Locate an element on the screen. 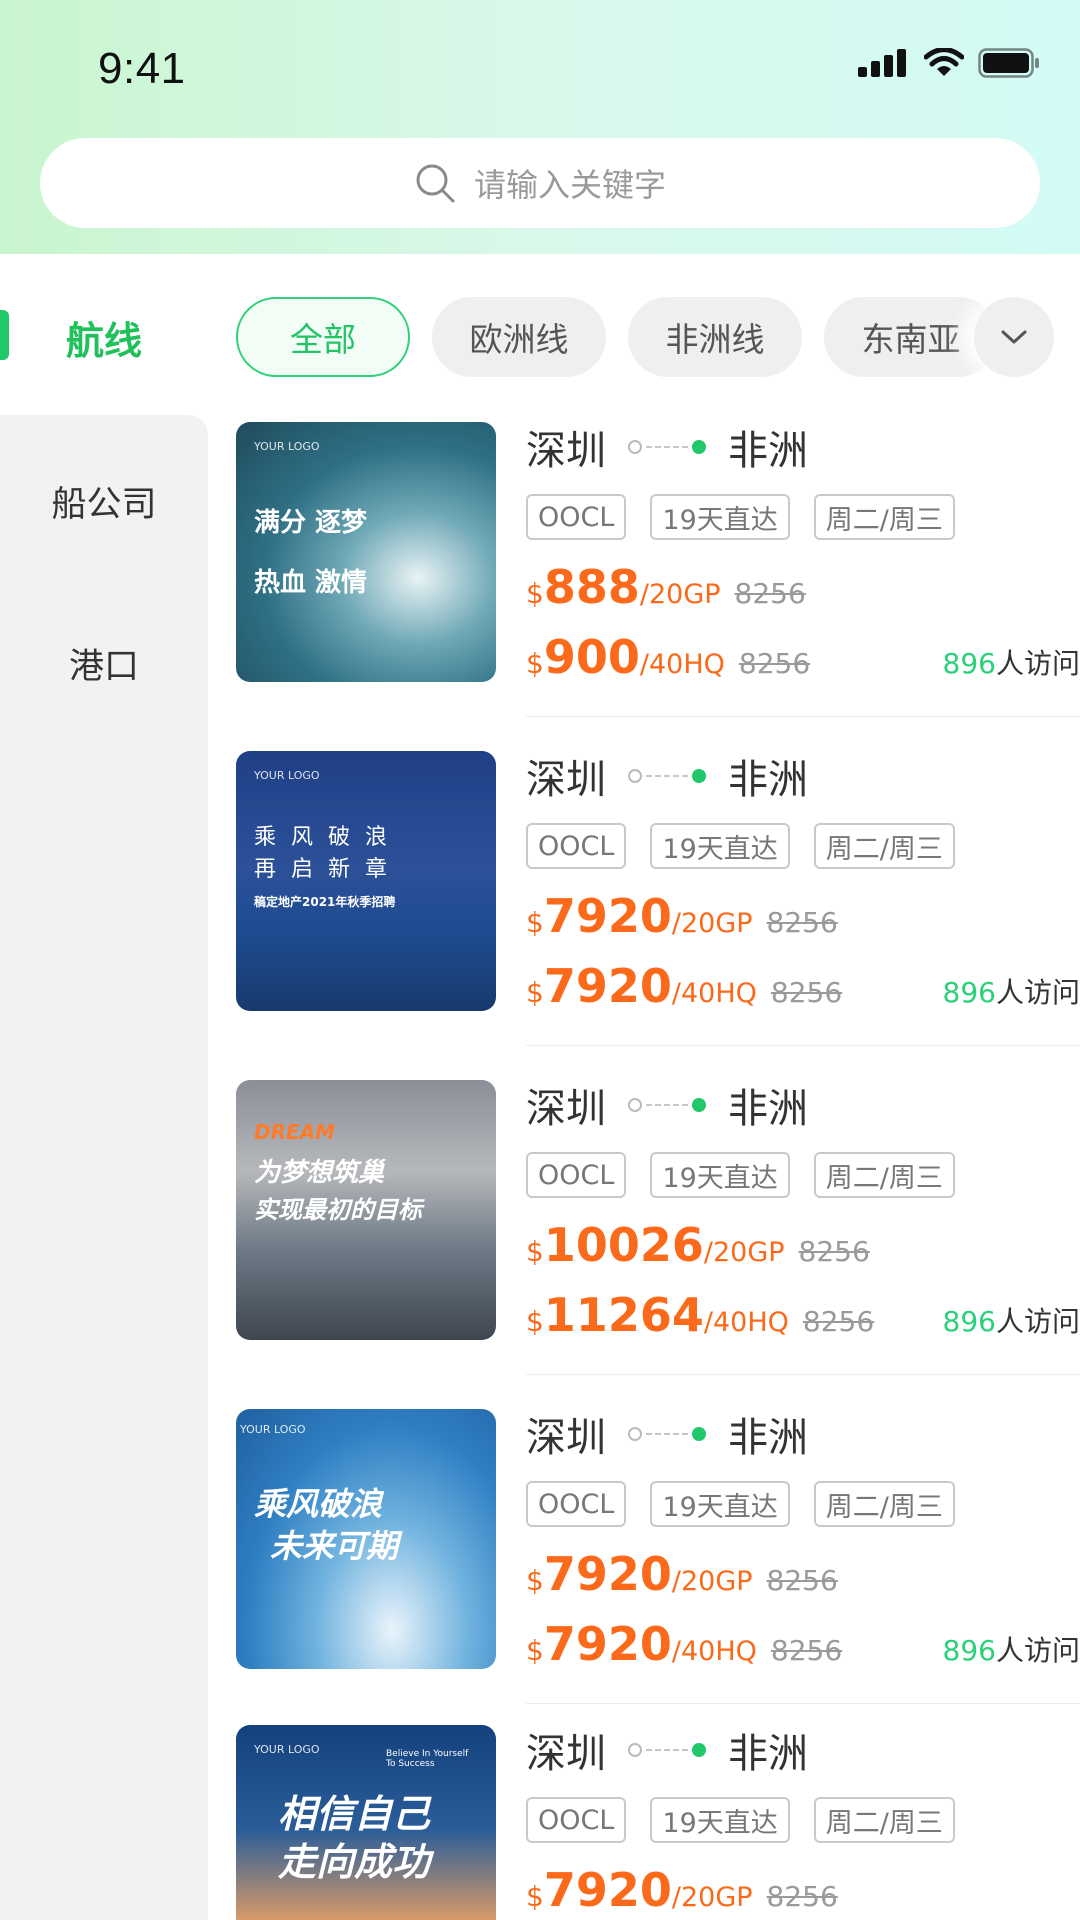 This screenshot has width=1080, height=1920. chip-africa: 非洲线 is located at coordinates (715, 337).